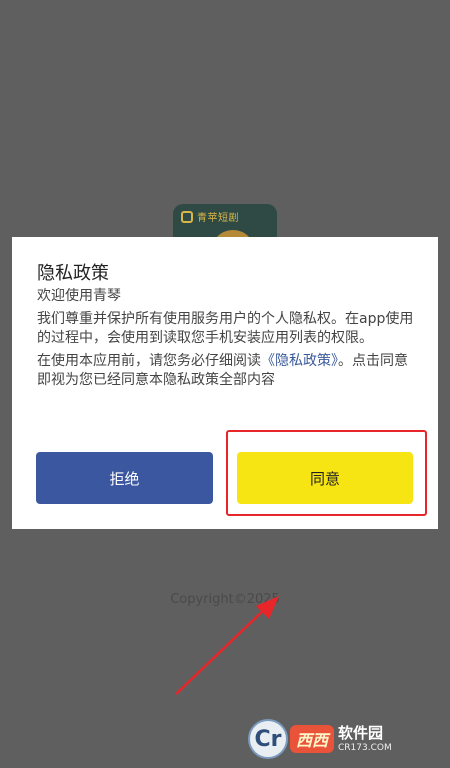  What do you see at coordinates (361, 732) in the screenshot?
I see `watermark-name: 软件园` at bounding box center [361, 732].